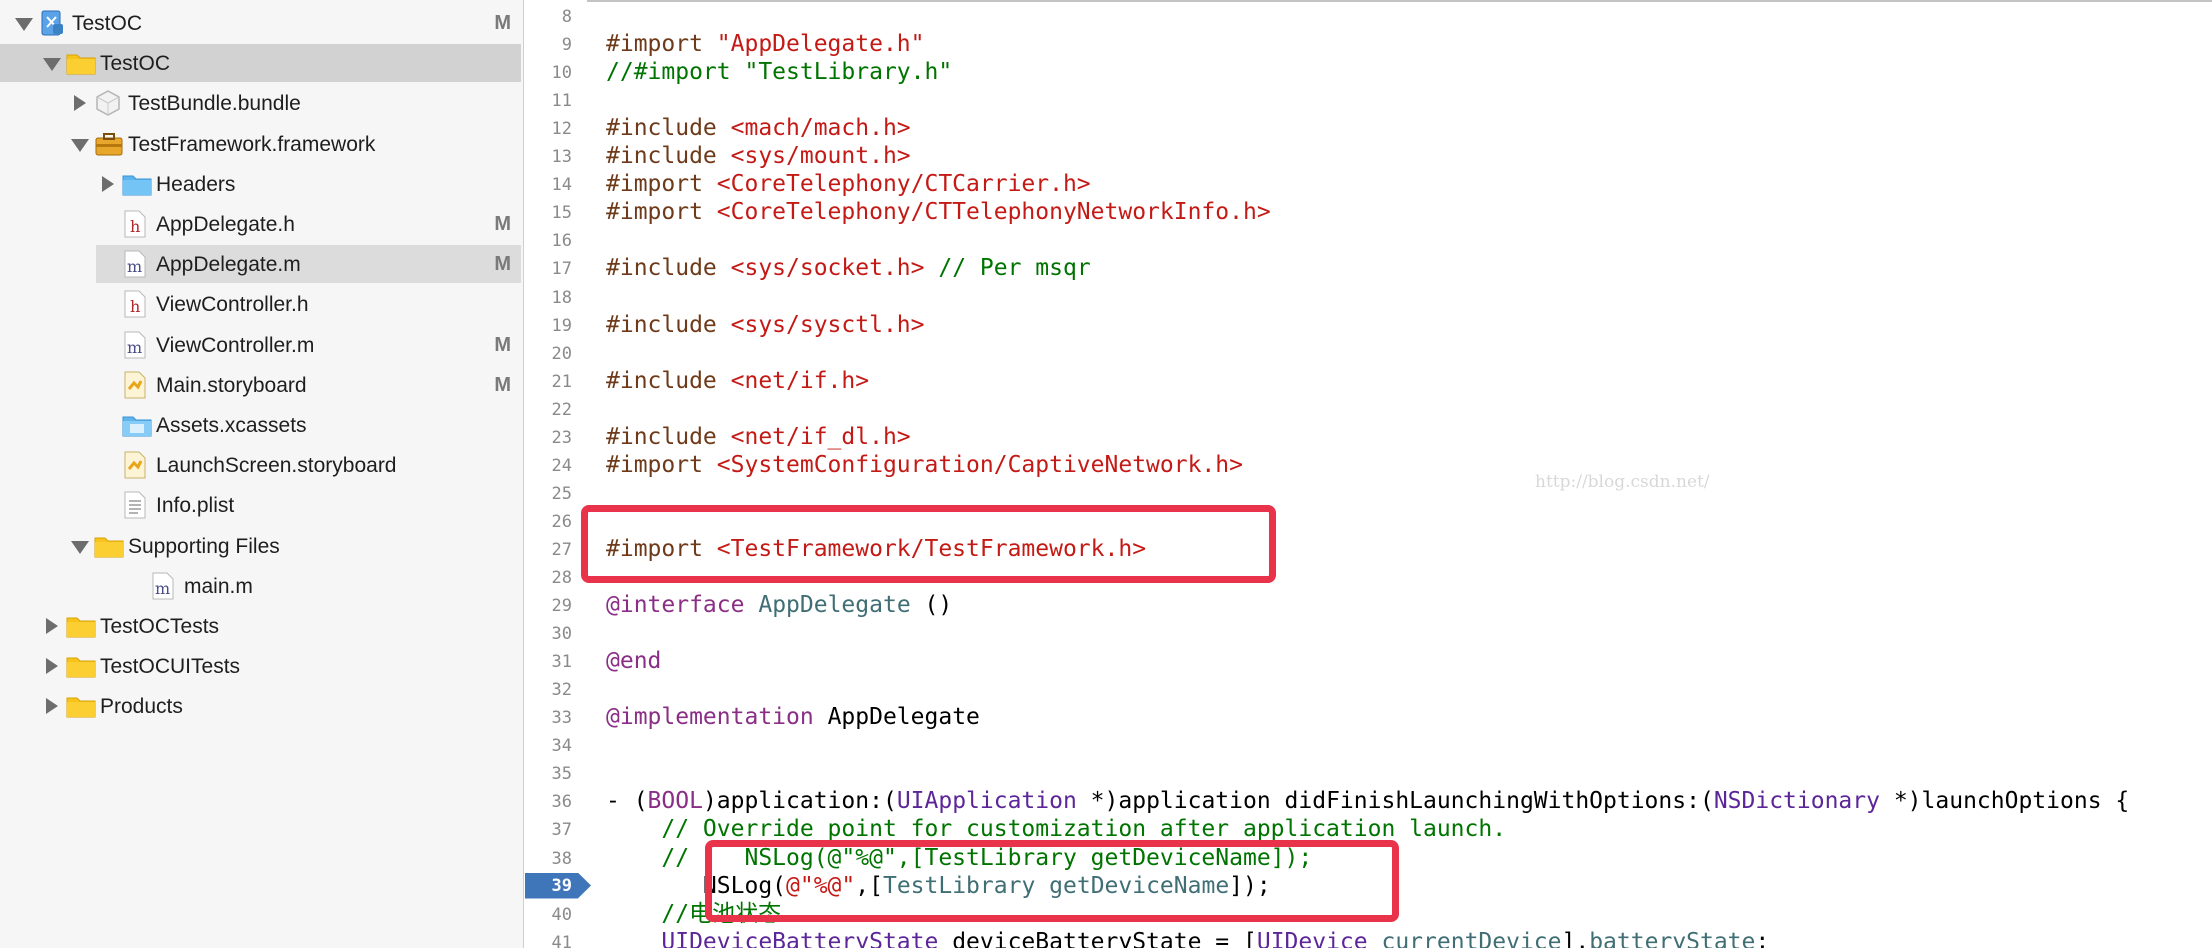 This screenshot has width=2212, height=948. I want to click on navigator-row-main-storyboard: Main.storyboard M, so click(260, 385).